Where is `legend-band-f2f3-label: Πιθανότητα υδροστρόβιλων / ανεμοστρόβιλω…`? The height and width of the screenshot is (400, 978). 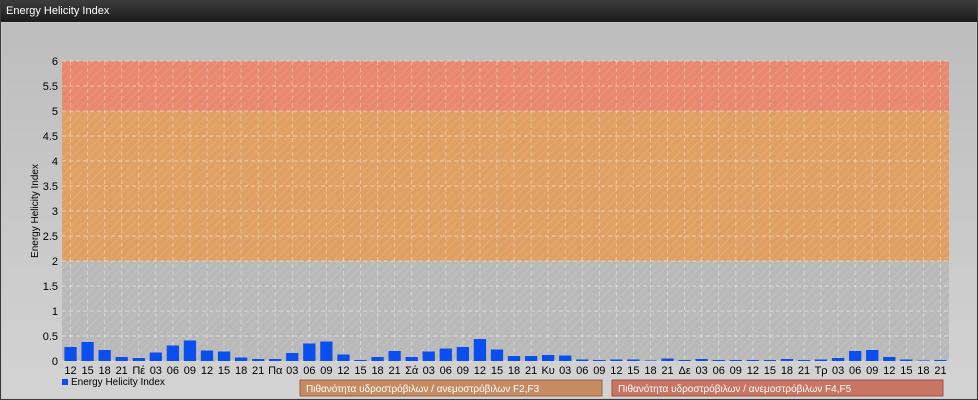
legend-band-f2f3-label: Πιθανότητα υδροστρόβιλων / ανεμοστρόβιλω… is located at coordinates (423, 389).